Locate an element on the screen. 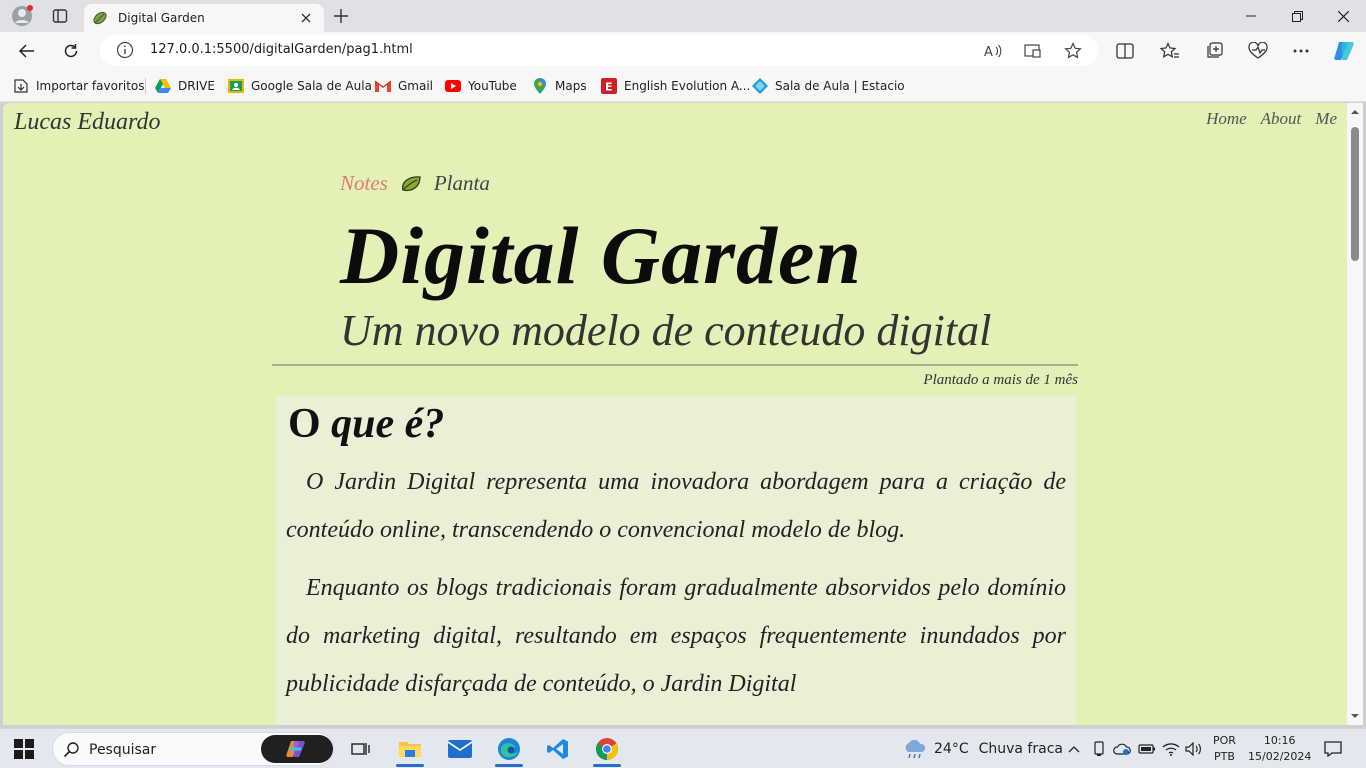  scroll-up-arrow-icon is located at coordinates (1355, 112).